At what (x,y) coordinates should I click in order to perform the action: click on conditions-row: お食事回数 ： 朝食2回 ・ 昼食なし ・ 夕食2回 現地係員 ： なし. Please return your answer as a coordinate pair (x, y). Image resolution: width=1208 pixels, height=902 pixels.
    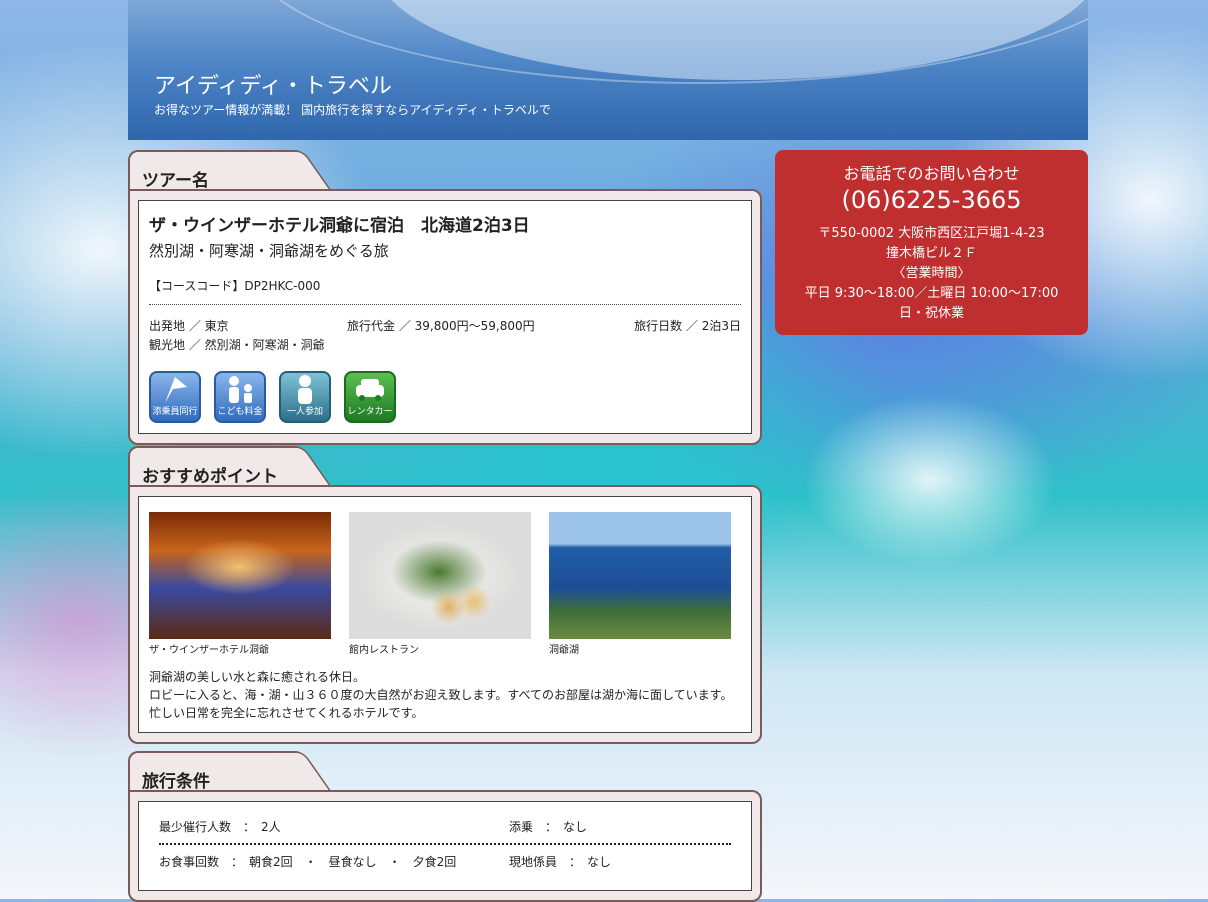
    Looking at the image, I should click on (445, 861).